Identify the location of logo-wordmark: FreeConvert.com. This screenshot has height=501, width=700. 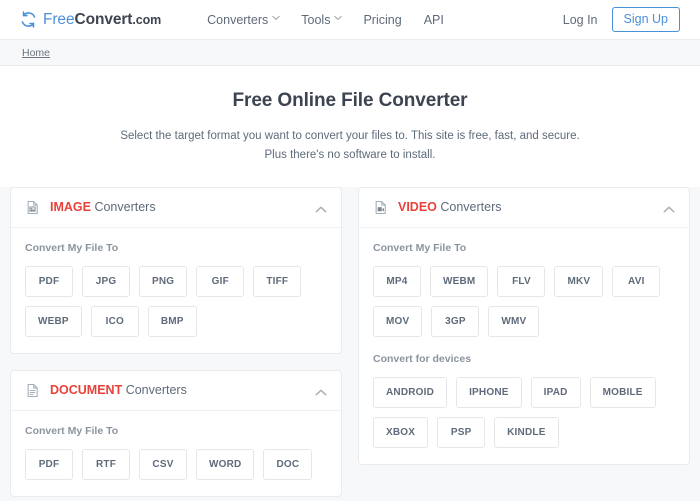
(102, 20).